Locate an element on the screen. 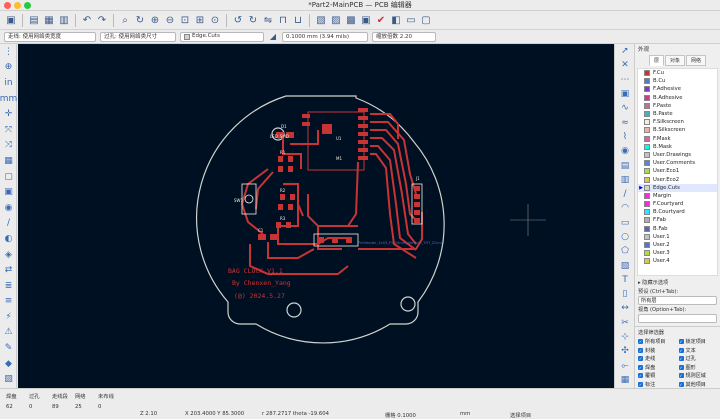 The width and height of the screenshot is (720, 419). tab-layers: 层 is located at coordinates (656, 60).